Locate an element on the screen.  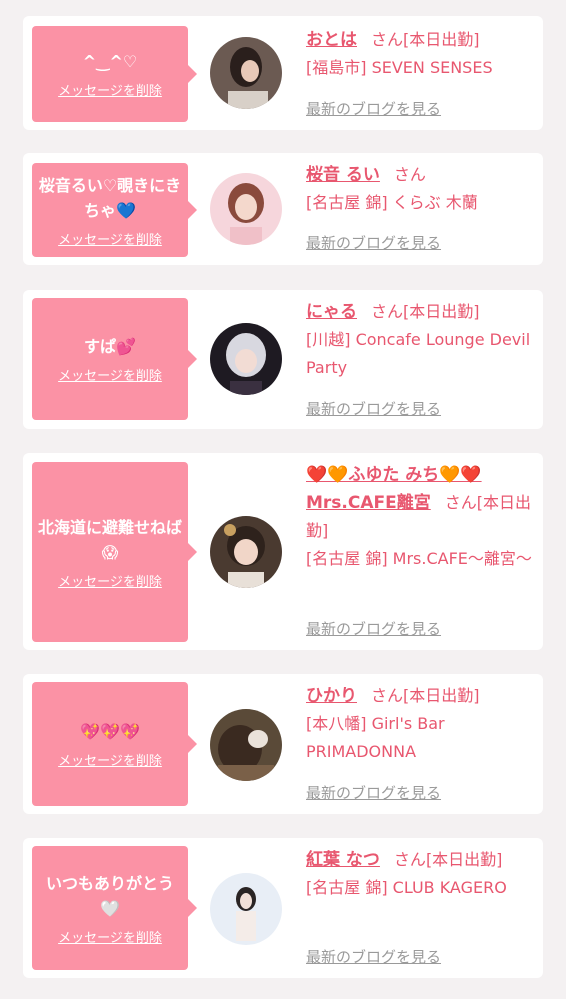
girl-name-link: 紅葉 なつ is located at coordinates (343, 860).